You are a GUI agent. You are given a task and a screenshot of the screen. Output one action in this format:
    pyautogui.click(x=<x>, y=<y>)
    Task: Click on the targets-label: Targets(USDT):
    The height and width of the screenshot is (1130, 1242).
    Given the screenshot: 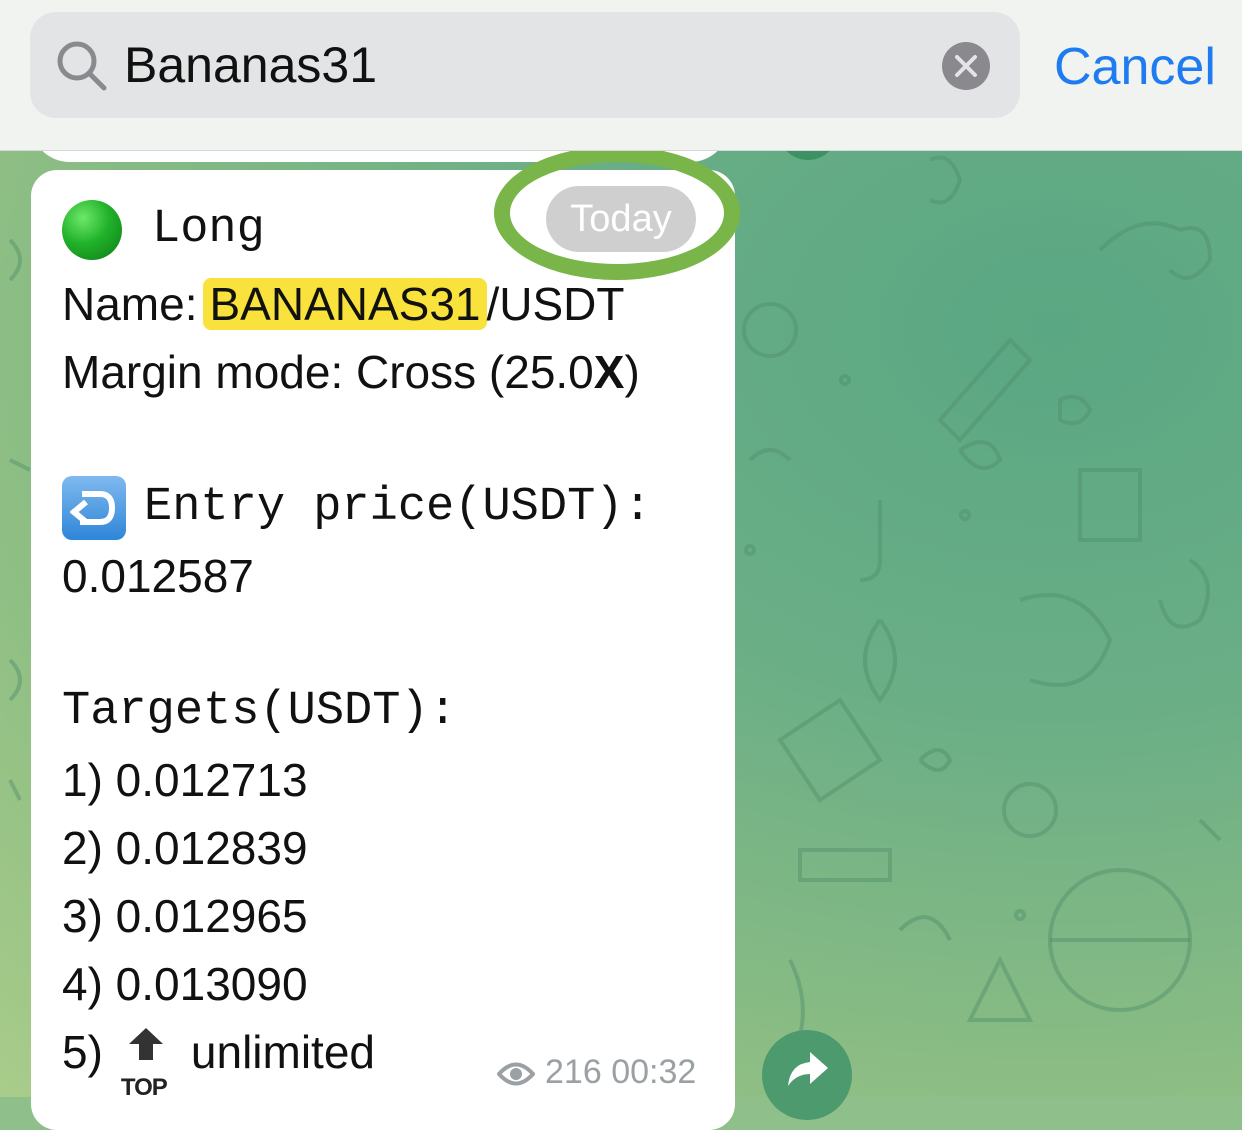 What is the action you would take?
    pyautogui.click(x=259, y=711)
    